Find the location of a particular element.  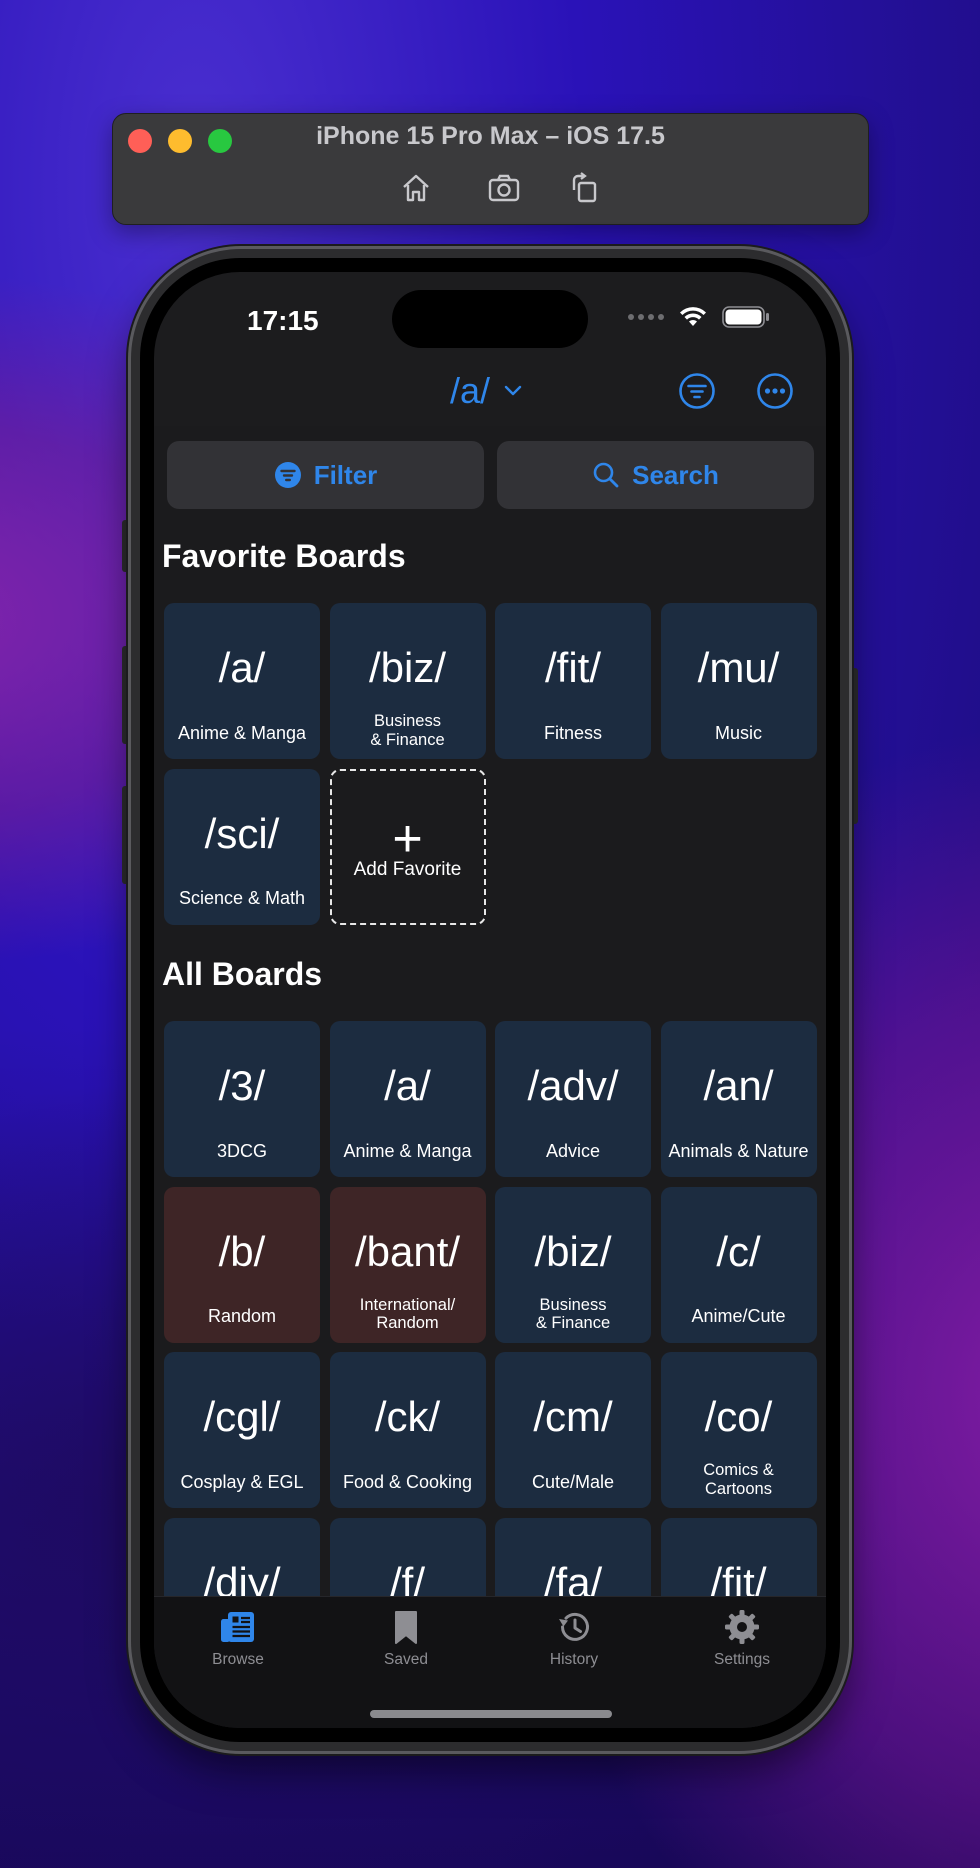

board-code: /bant/ is located at coordinates (407, 1251).